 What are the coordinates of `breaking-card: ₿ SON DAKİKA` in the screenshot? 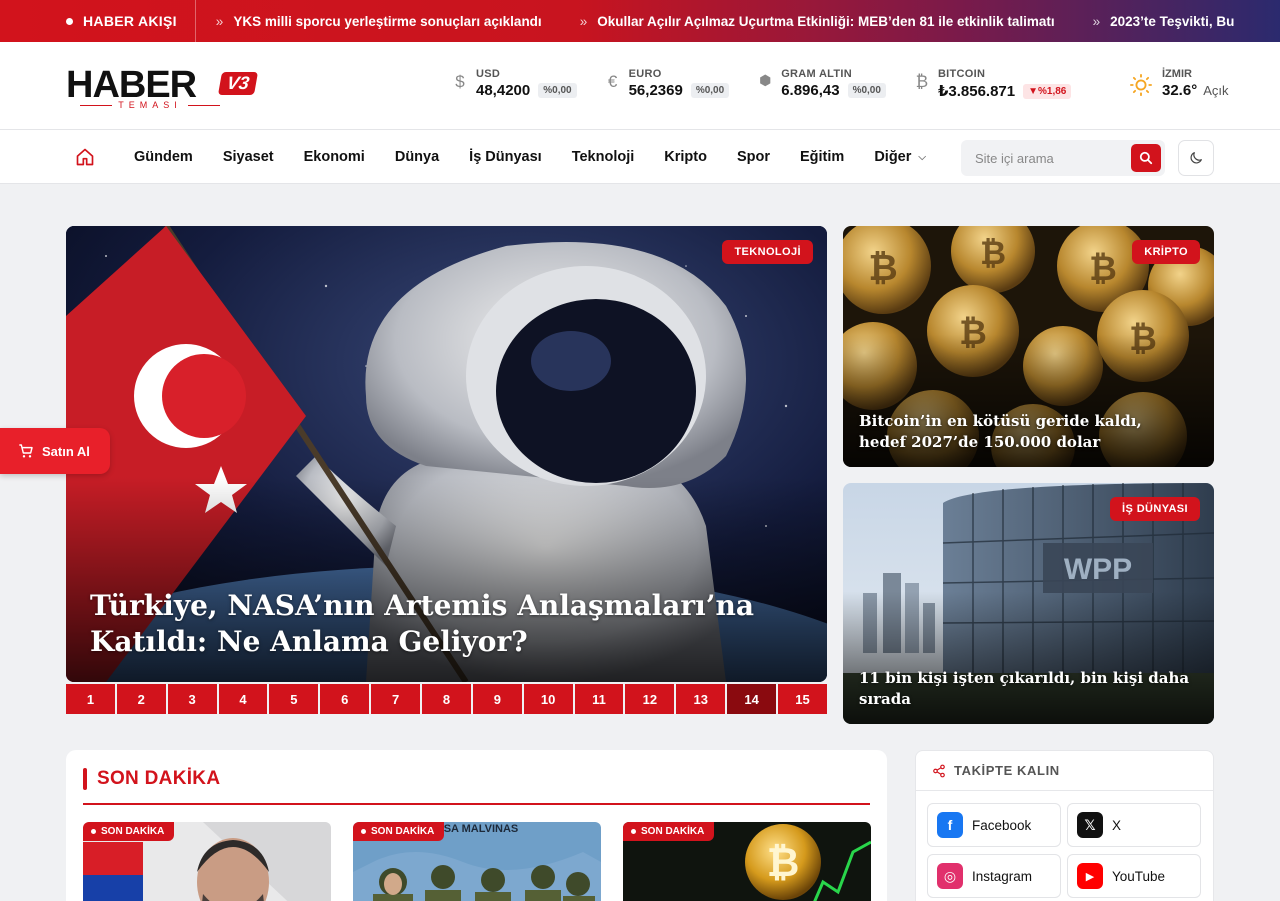 It's located at (747, 861).